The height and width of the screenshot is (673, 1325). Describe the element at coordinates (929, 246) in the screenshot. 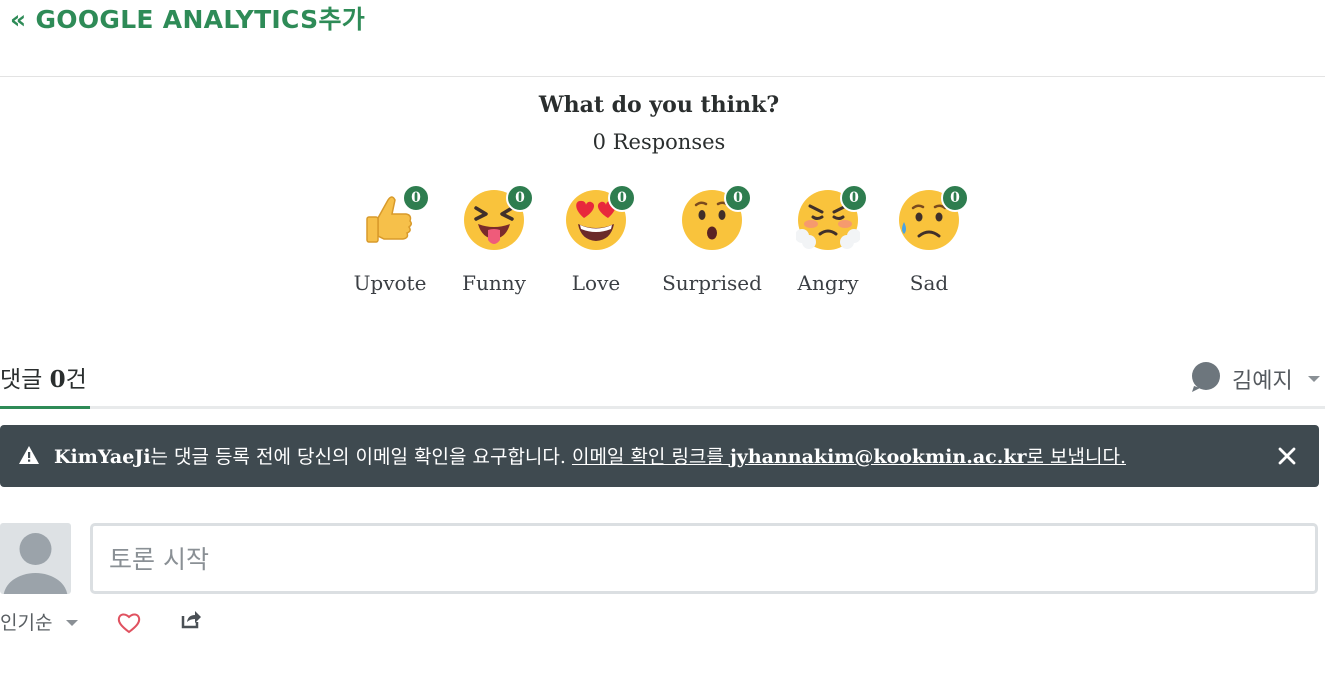

I see `reaction-sad: 0 Sad` at that location.